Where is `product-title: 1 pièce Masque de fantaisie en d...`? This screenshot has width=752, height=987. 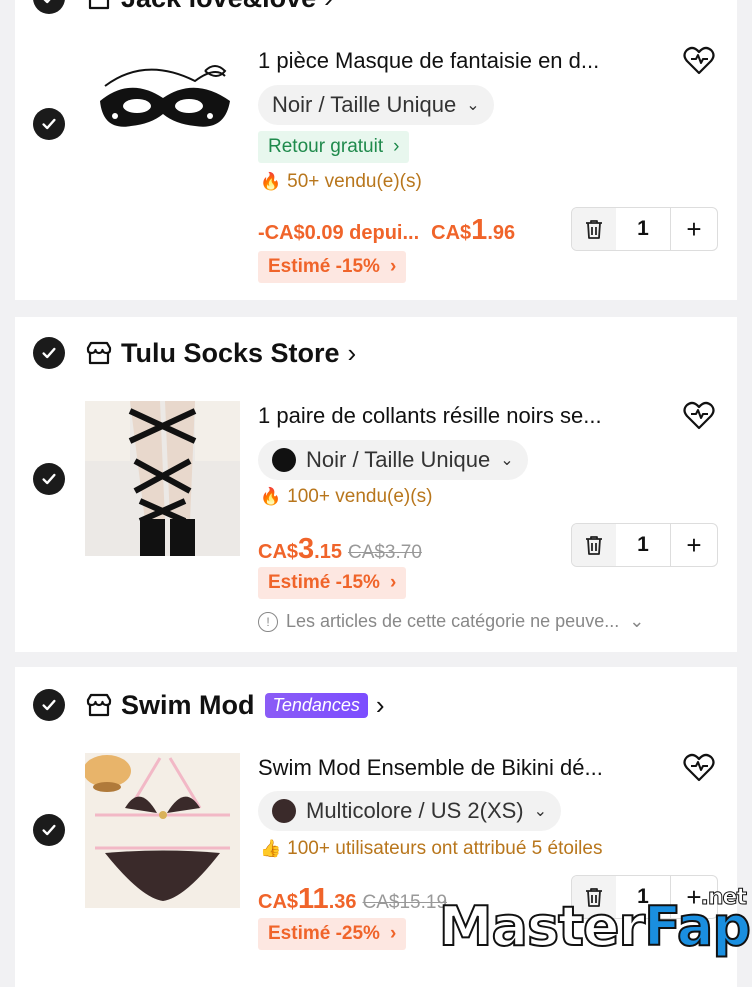
product-title: 1 pièce Masque de fantaisie en d... is located at coordinates (428, 61).